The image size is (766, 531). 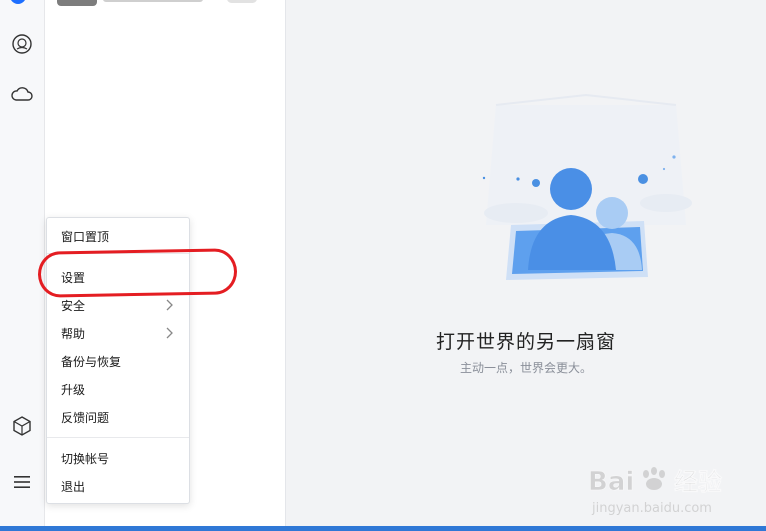 I want to click on cloud-icon, so click(x=22, y=94).